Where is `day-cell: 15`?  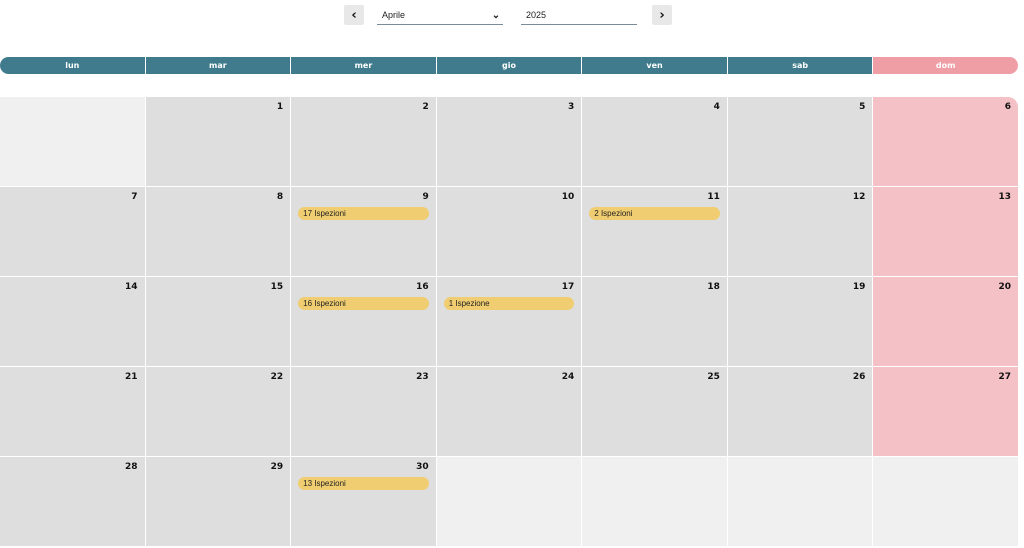 day-cell: 15 is located at coordinates (218, 321).